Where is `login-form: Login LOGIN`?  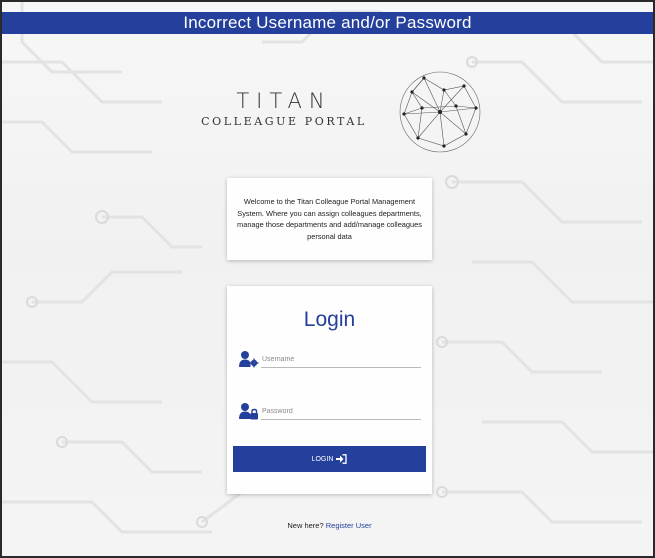 login-form: Login LOGIN is located at coordinates (329, 390).